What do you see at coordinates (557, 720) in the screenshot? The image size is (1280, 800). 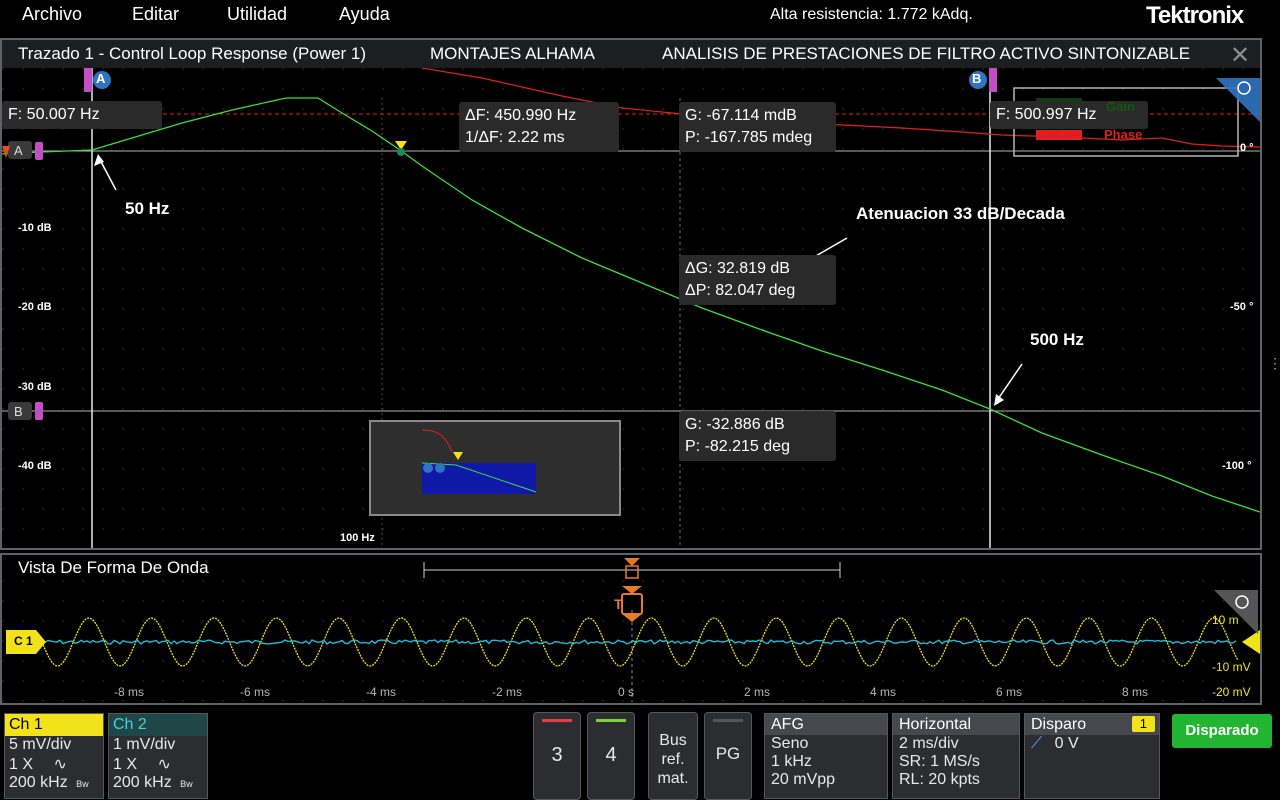 I see `ch3-color-bar` at bounding box center [557, 720].